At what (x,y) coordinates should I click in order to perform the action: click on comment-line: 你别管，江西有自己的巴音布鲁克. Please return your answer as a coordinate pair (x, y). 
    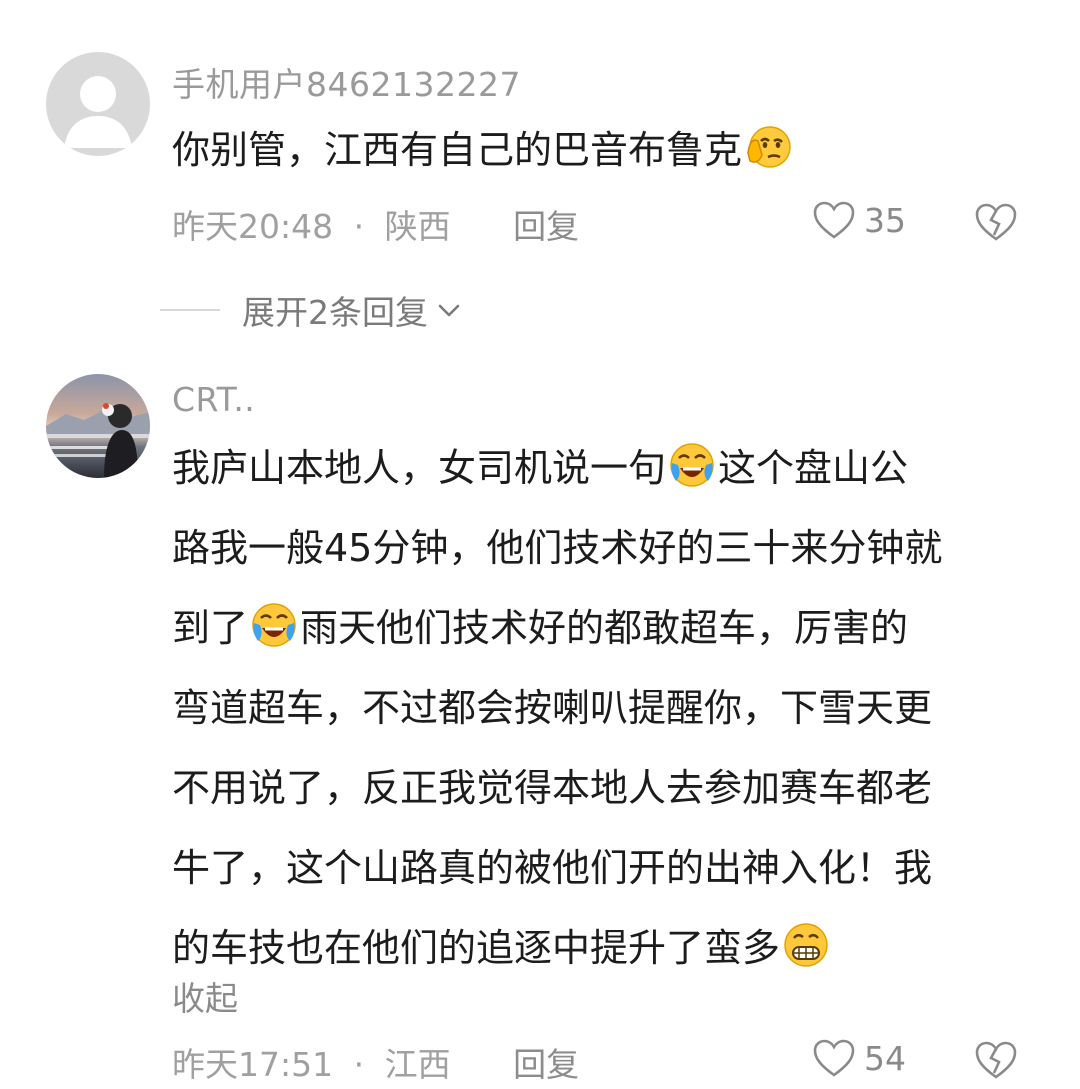
    Looking at the image, I should click on (483, 150).